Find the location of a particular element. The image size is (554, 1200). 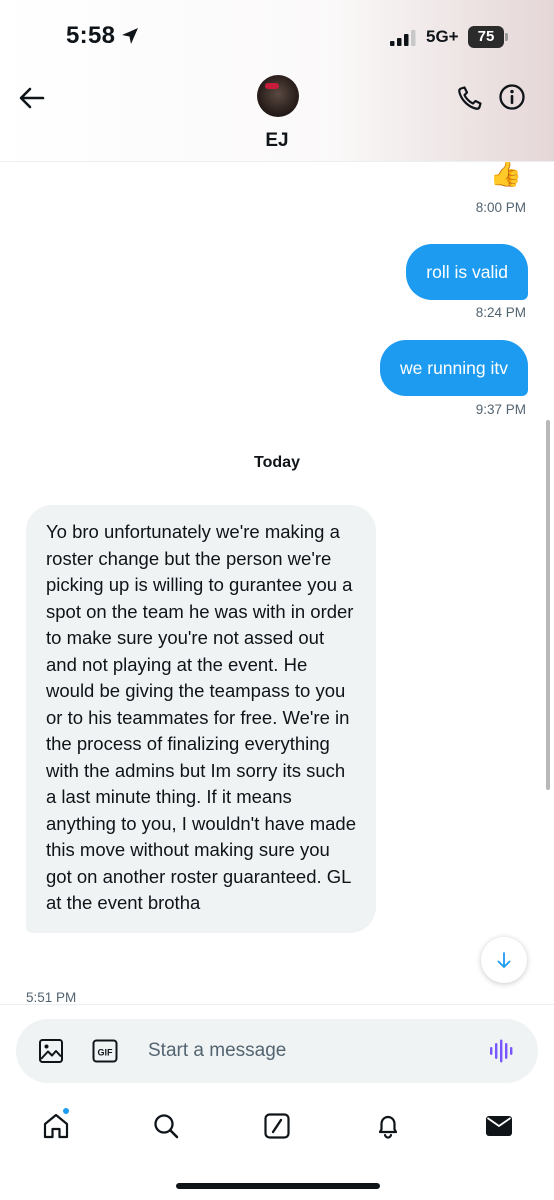

cellular-signal-icon is located at coordinates (403, 38).